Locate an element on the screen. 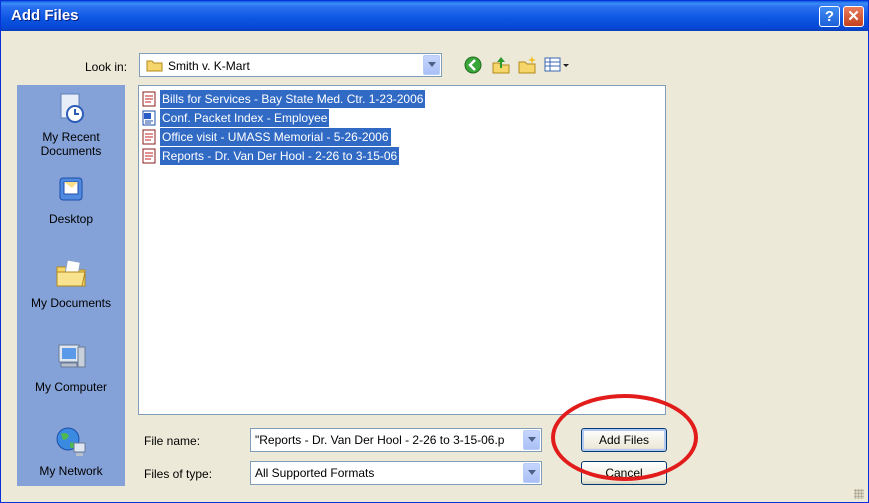  new-folder-icon is located at coordinates (527, 65).